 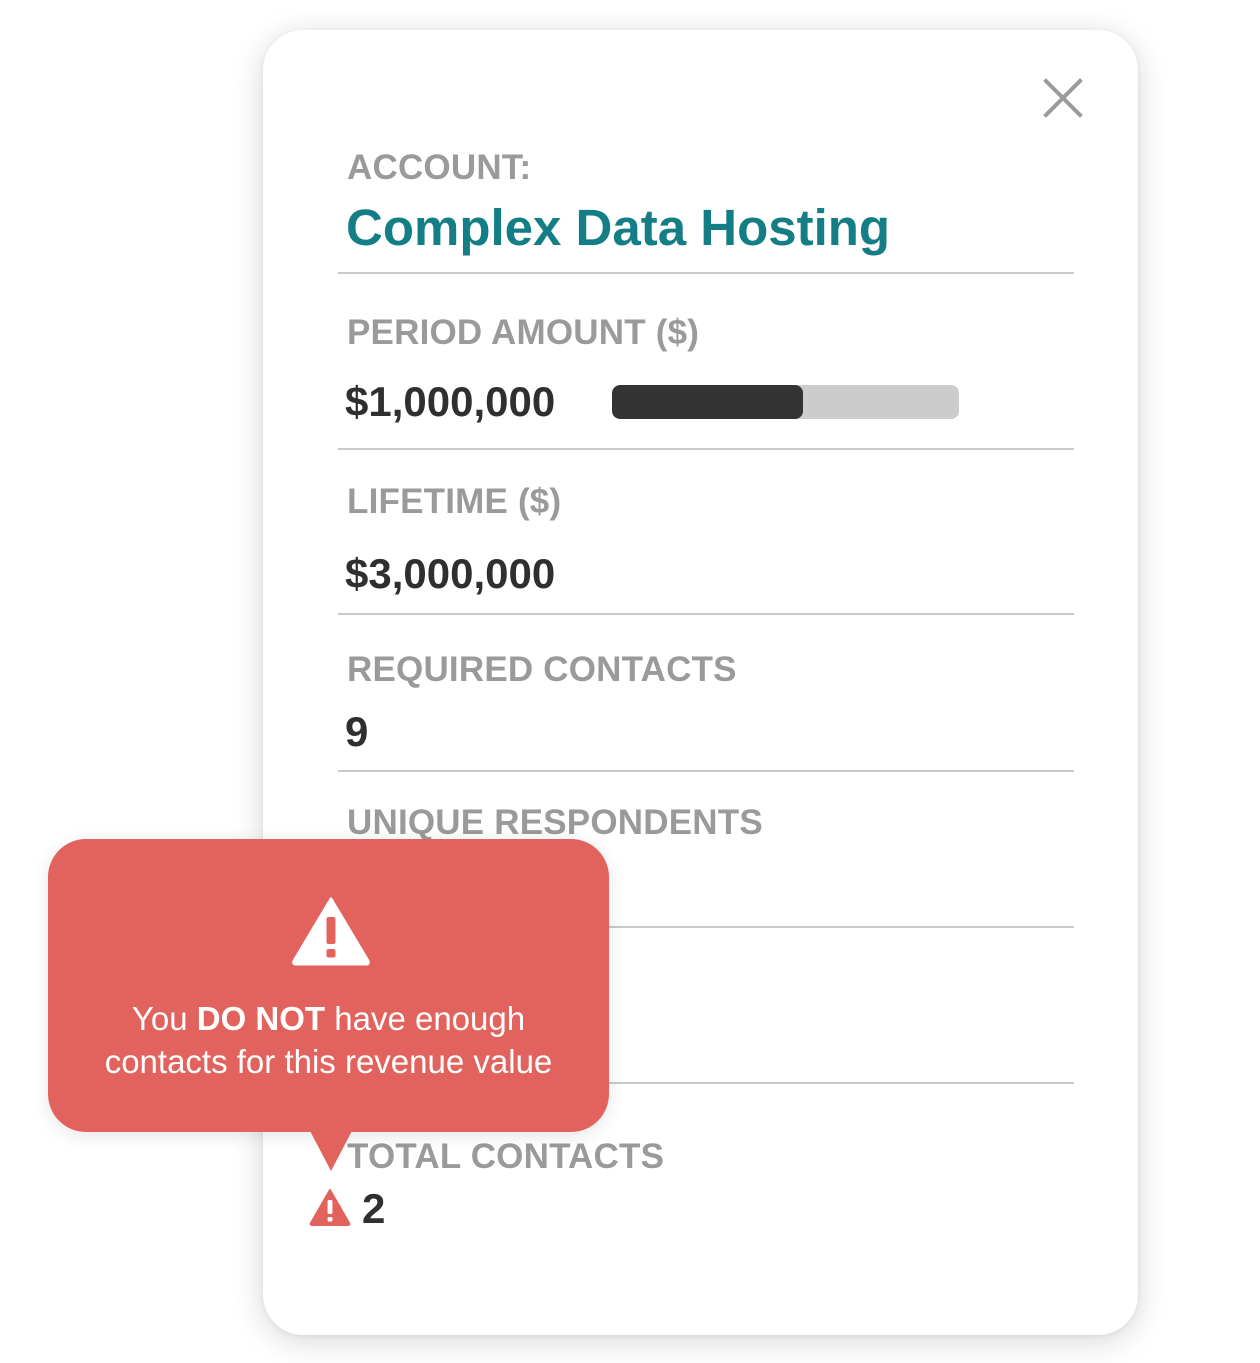 What do you see at coordinates (707, 402) in the screenshot?
I see `progress-bar-fill` at bounding box center [707, 402].